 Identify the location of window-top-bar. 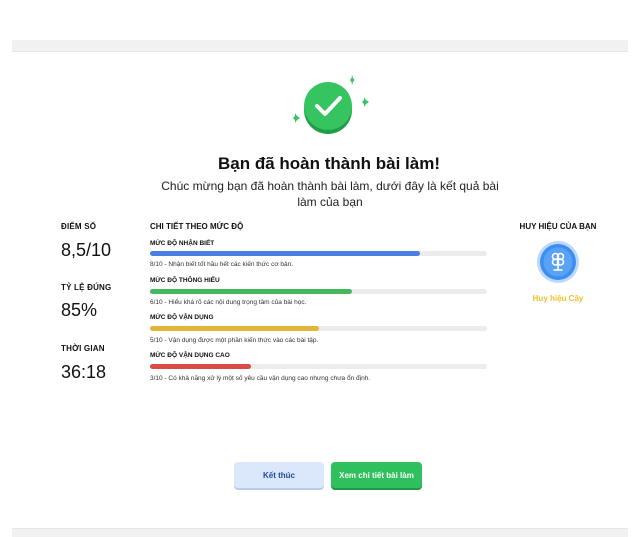
(320, 46).